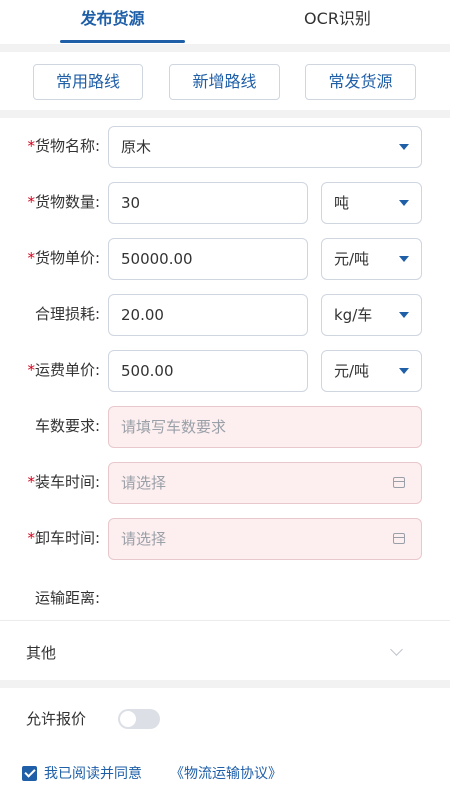 The width and height of the screenshot is (450, 800). Describe the element at coordinates (265, 483) in the screenshot. I see `load-time-picker: 请选择` at that location.